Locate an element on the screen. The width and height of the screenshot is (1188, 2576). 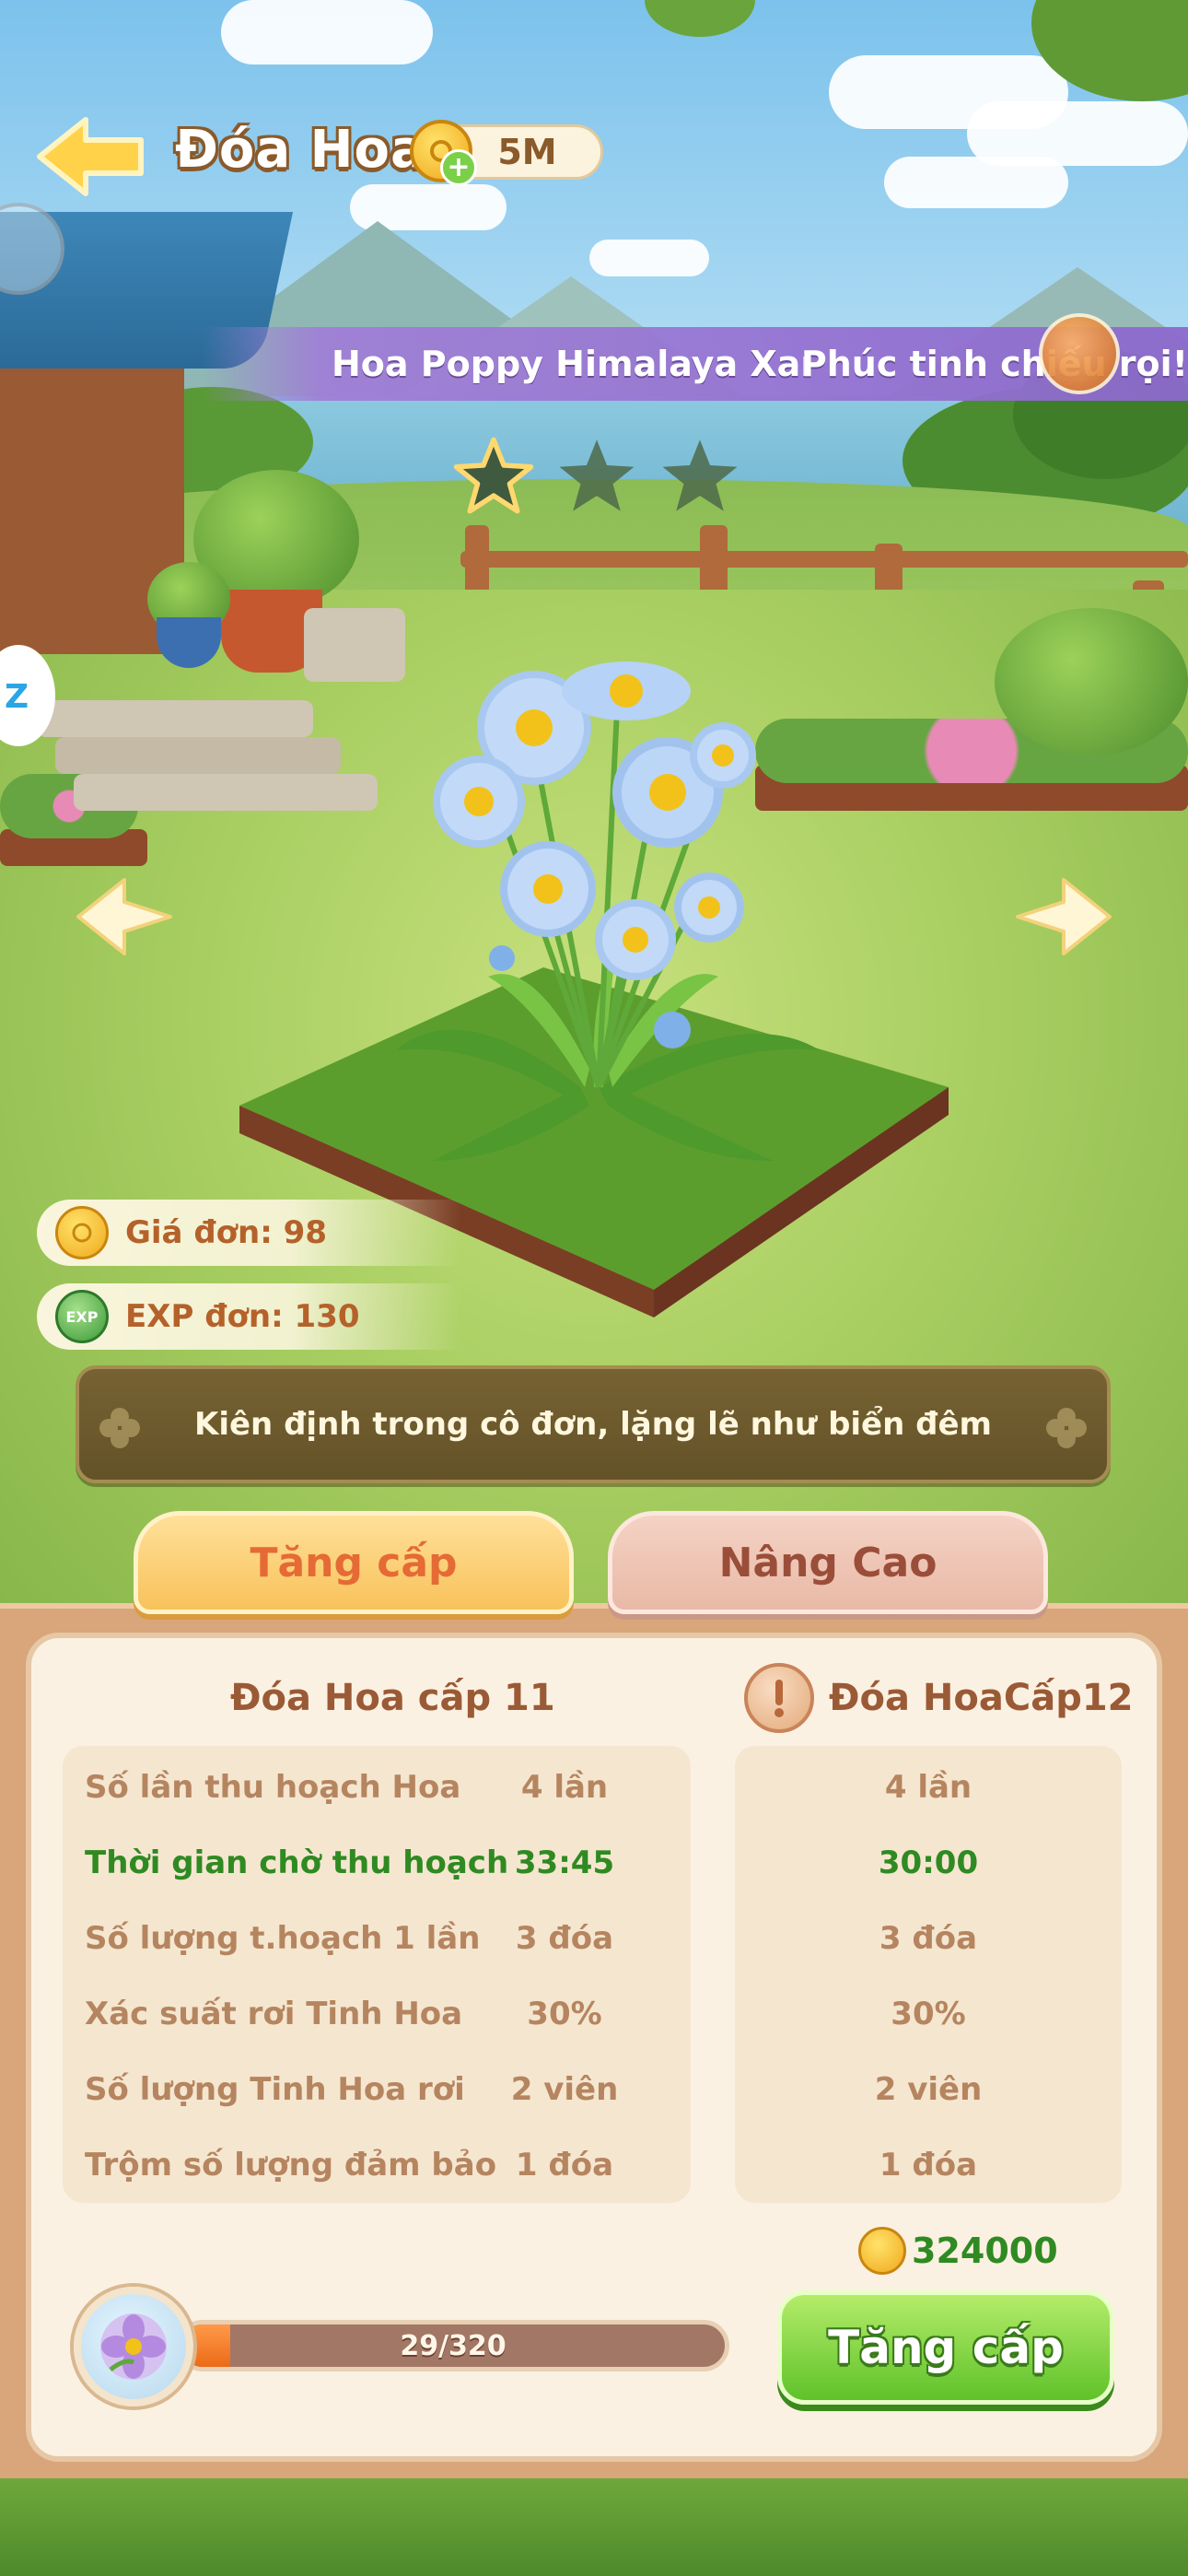
table-row: Trộm số lượng đảm bảo 1 đóa is located at coordinates (377, 2165).